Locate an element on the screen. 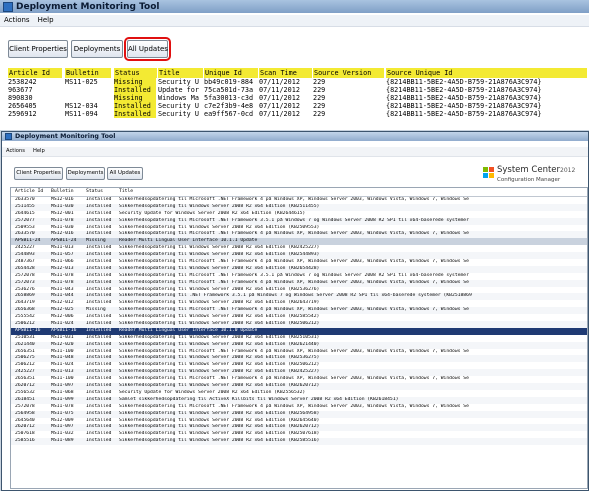 This screenshot has height=491, width=589. column-header: Scan Time is located at coordinates (285, 73).